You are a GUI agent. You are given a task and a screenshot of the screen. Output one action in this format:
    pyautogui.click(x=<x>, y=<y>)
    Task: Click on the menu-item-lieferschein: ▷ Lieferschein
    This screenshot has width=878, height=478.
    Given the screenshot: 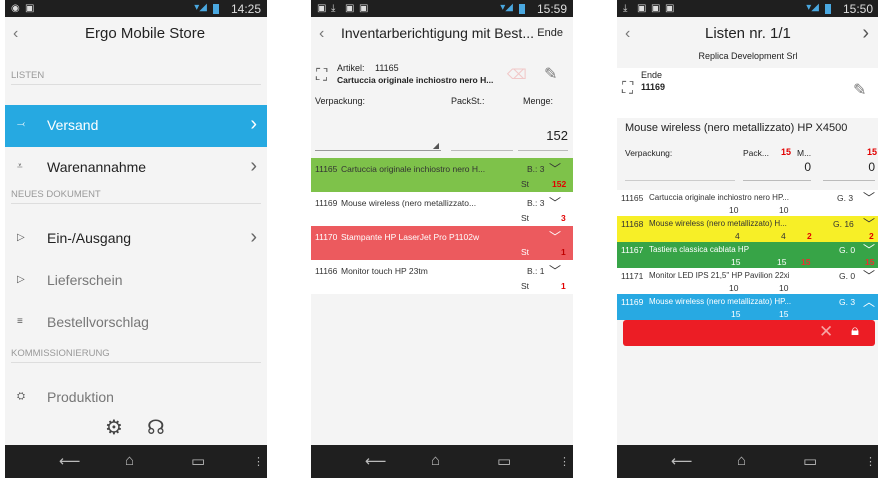 What is the action you would take?
    pyautogui.click(x=136, y=281)
    